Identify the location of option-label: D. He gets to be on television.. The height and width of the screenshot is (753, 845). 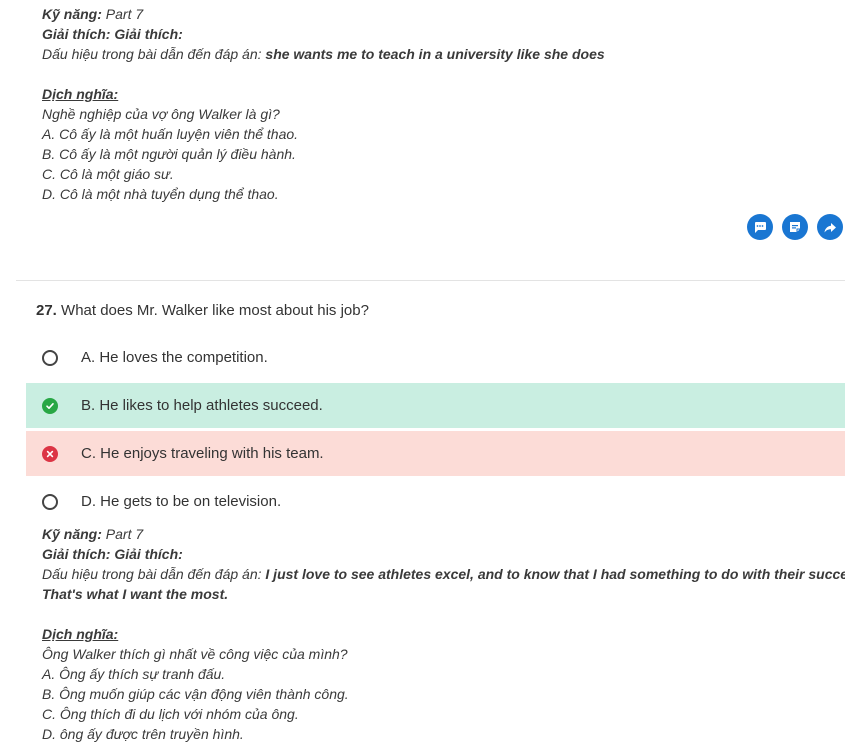
(181, 501).